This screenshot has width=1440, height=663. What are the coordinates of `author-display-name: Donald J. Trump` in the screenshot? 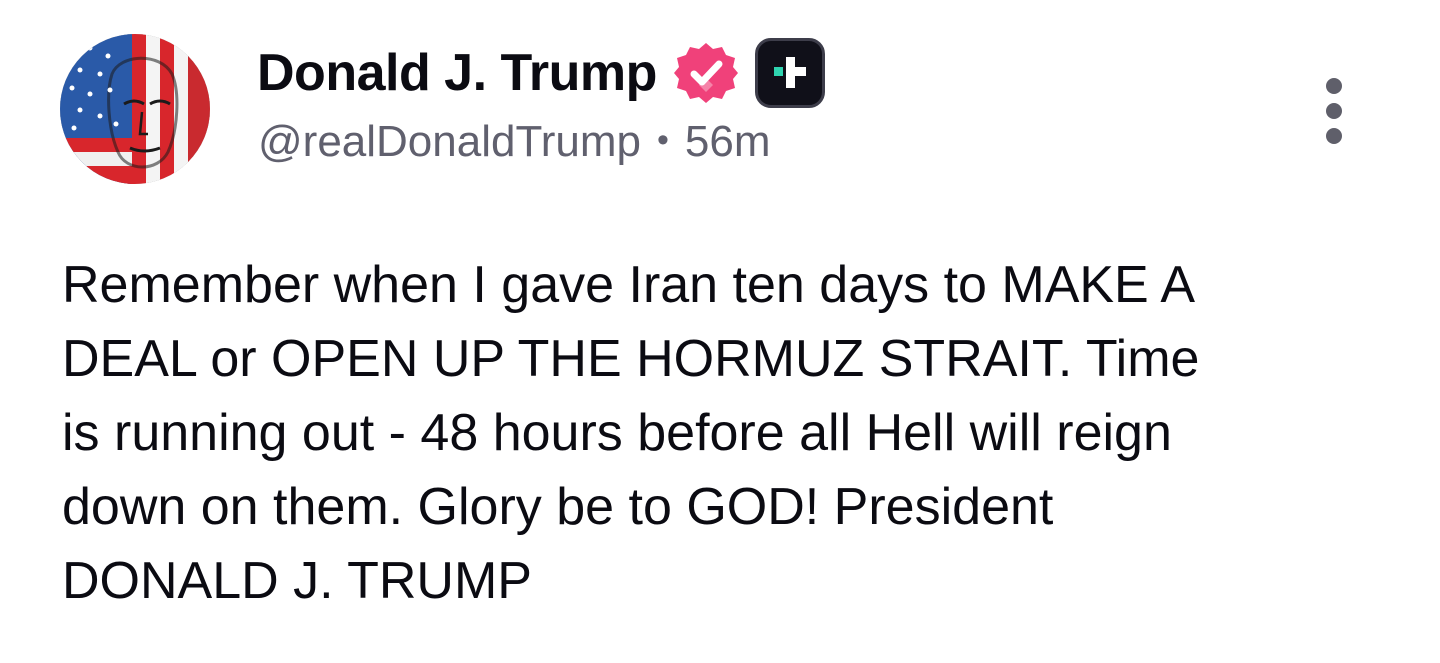 It's located at (457, 73).